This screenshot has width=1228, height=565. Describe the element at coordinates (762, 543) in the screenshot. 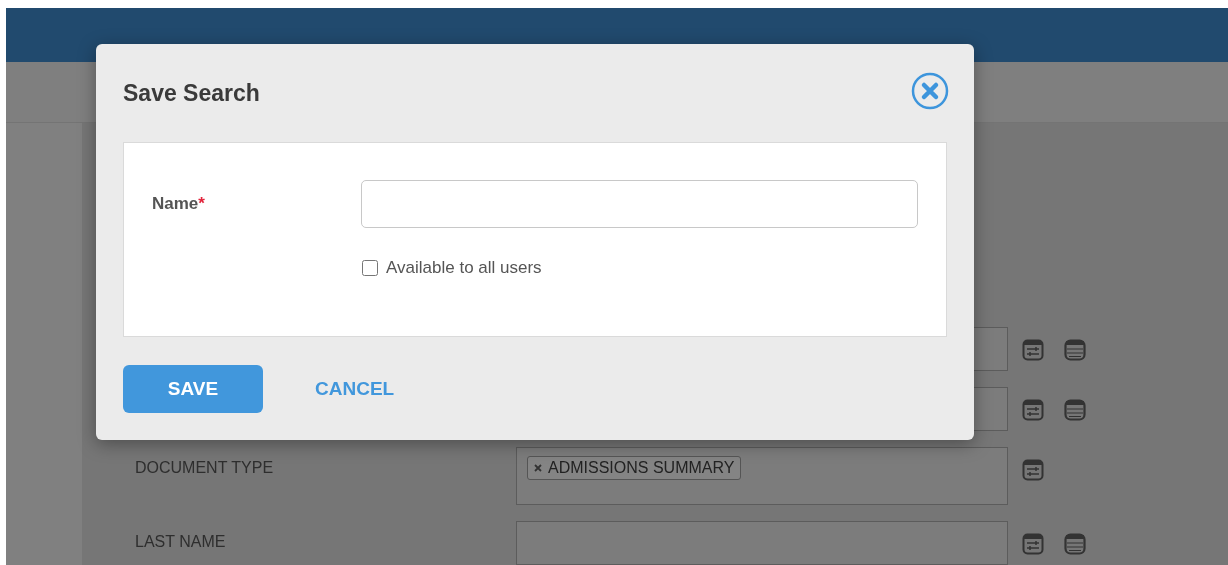

I see `input-field` at that location.